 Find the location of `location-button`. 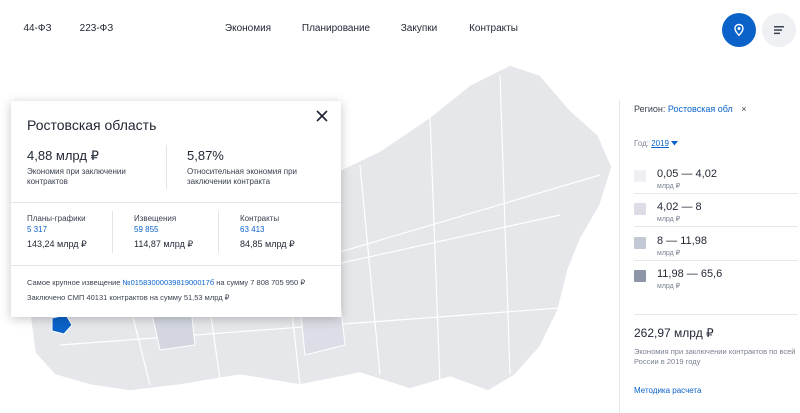

location-button is located at coordinates (739, 30).